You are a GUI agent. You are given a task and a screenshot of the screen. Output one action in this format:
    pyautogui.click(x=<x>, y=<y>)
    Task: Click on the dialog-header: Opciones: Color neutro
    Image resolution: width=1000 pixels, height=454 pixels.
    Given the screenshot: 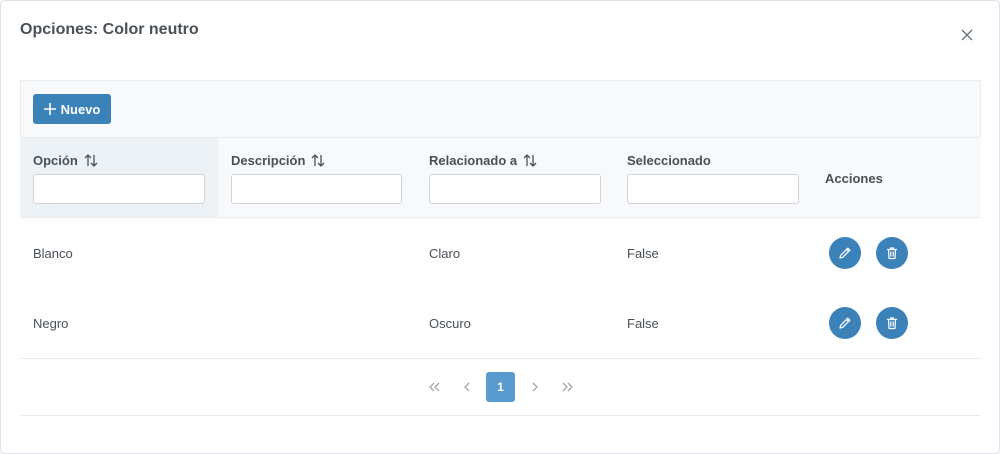 What is the action you would take?
    pyautogui.click(x=500, y=31)
    